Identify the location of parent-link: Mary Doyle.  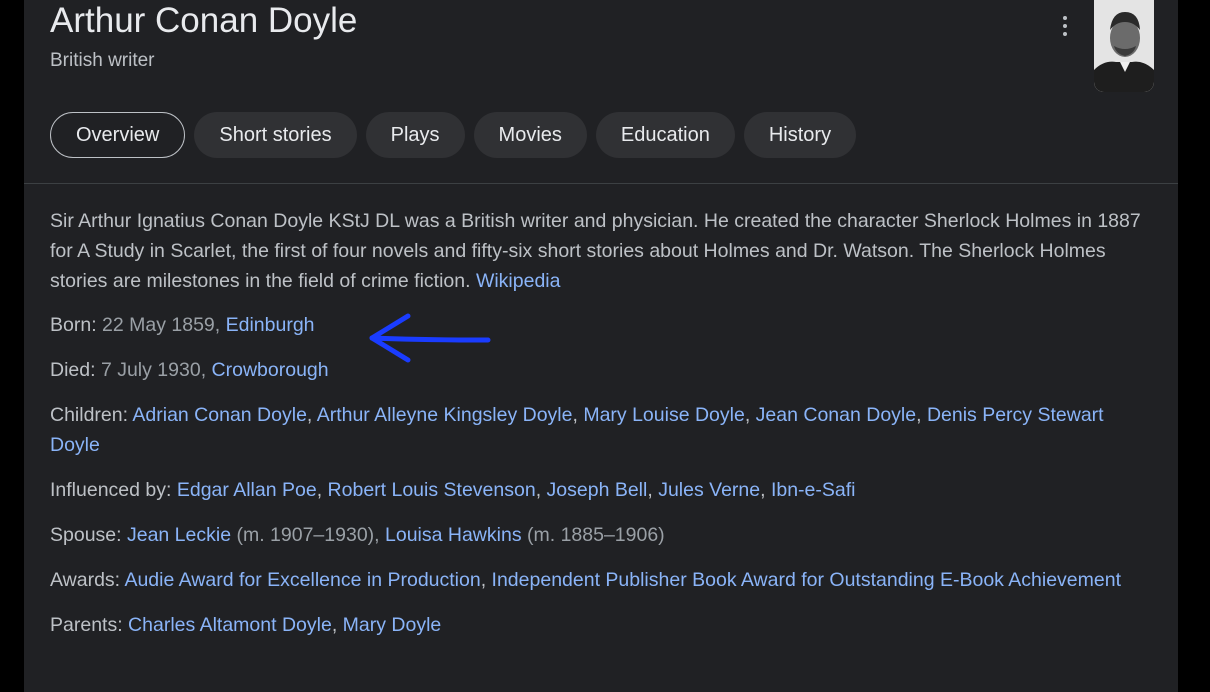
(392, 625).